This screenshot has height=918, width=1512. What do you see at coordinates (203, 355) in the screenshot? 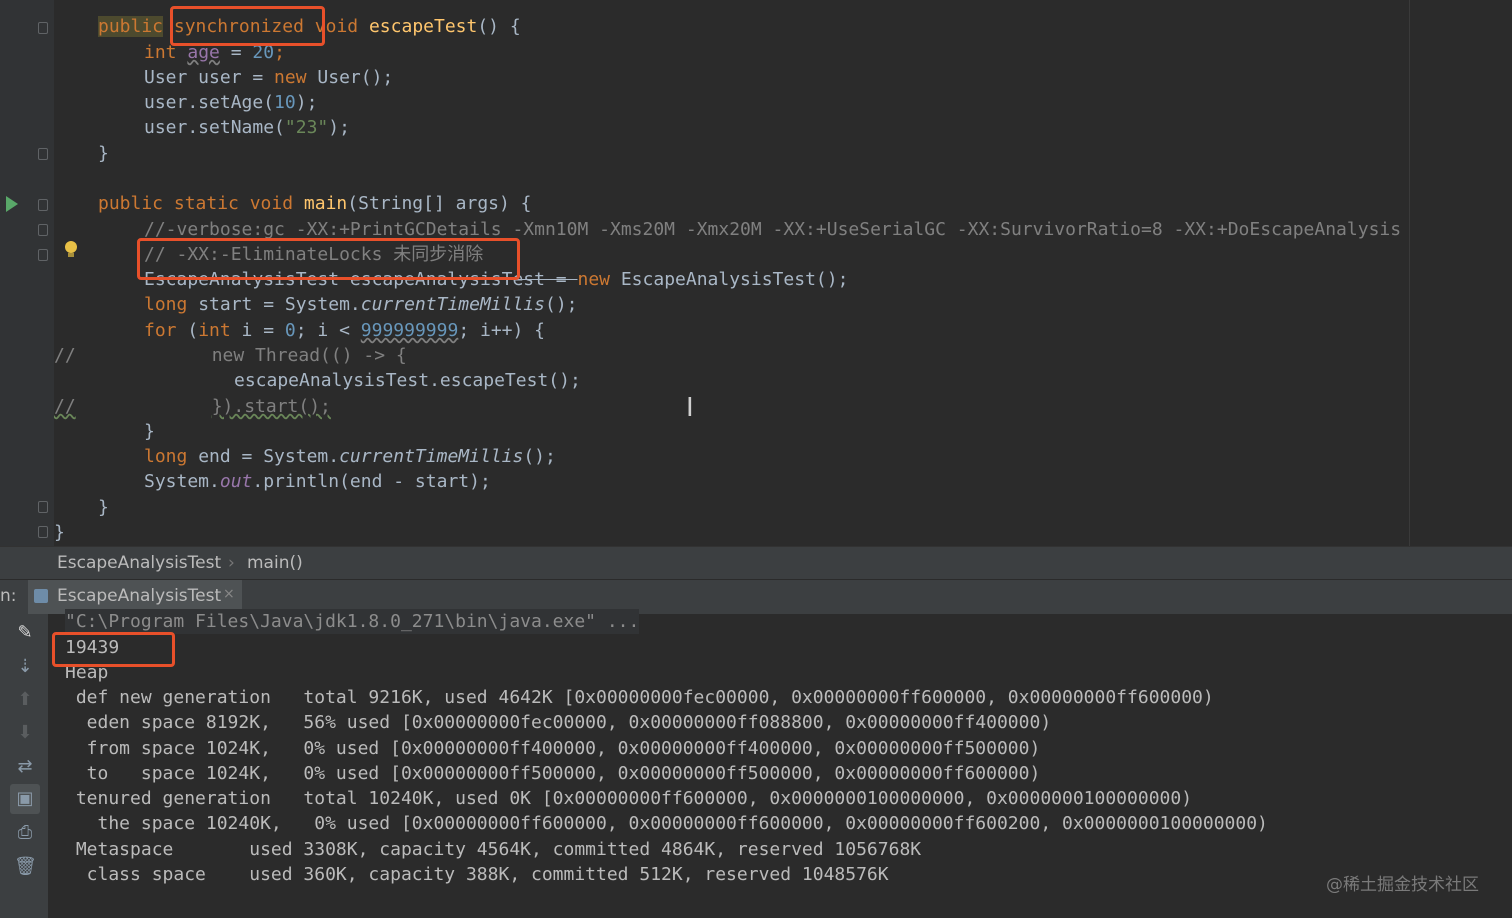
I see `code-line: // new Thread(() -> {` at bounding box center [203, 355].